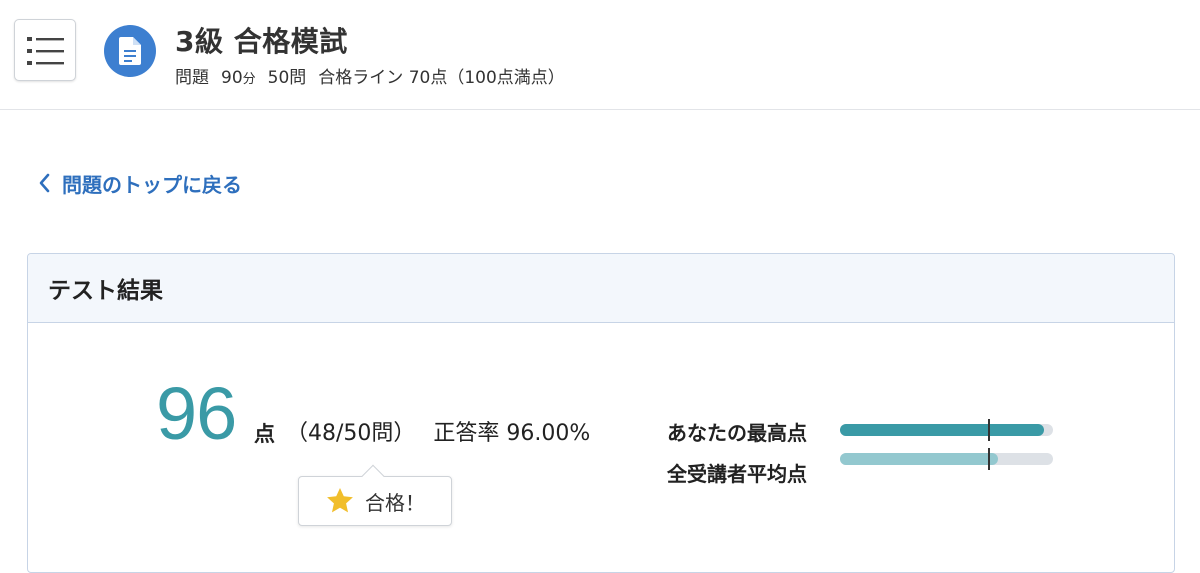  Describe the element at coordinates (192, 78) in the screenshot. I see `questions-label: 問題` at that location.